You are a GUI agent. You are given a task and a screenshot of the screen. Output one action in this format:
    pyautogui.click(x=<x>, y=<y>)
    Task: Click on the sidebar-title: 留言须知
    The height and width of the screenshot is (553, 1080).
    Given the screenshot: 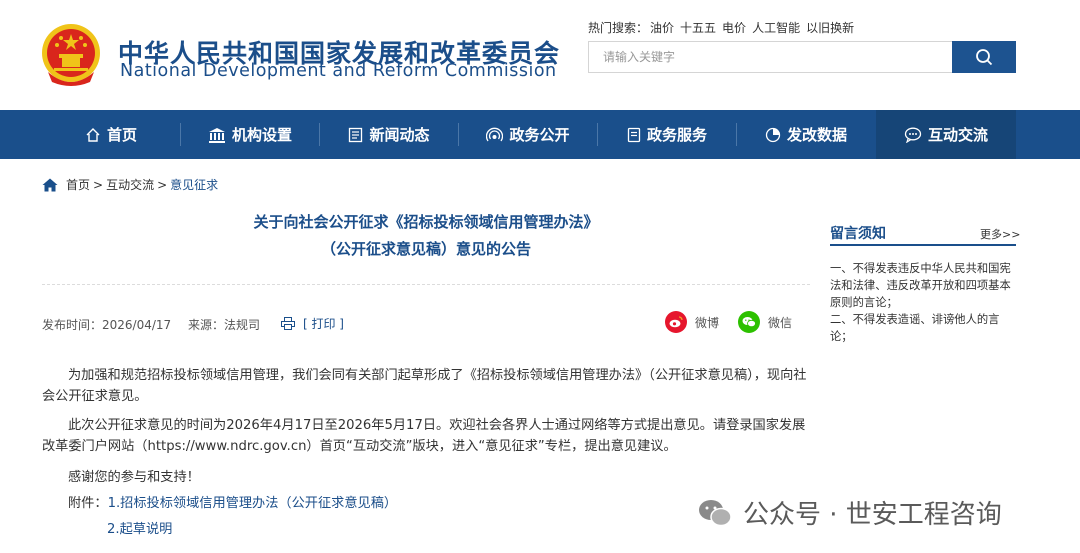 What is the action you would take?
    pyautogui.click(x=858, y=234)
    